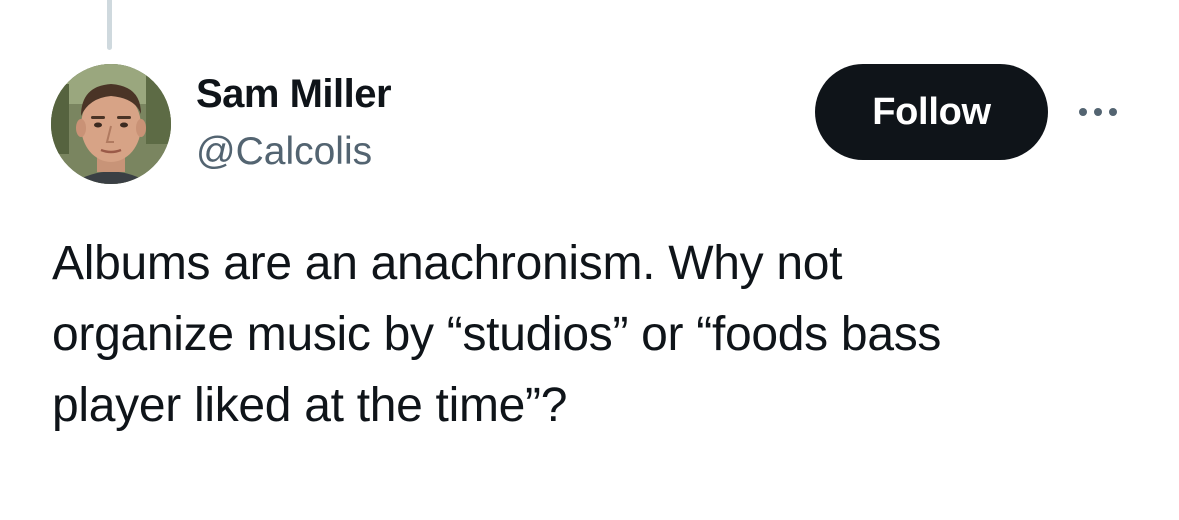  What do you see at coordinates (109, 25) in the screenshot?
I see `thread-connector-line` at bounding box center [109, 25].